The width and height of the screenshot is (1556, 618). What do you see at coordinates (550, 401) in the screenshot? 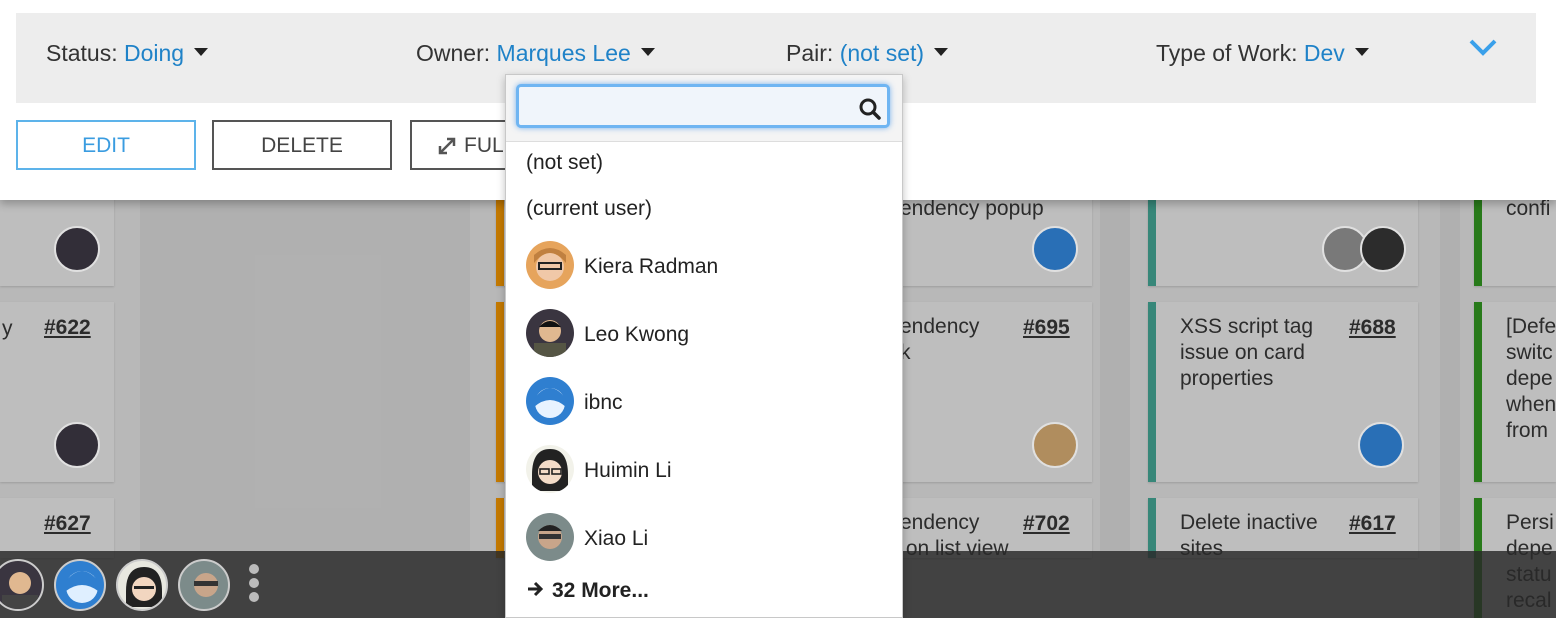
I see `avatar-ibnc-icon` at bounding box center [550, 401].